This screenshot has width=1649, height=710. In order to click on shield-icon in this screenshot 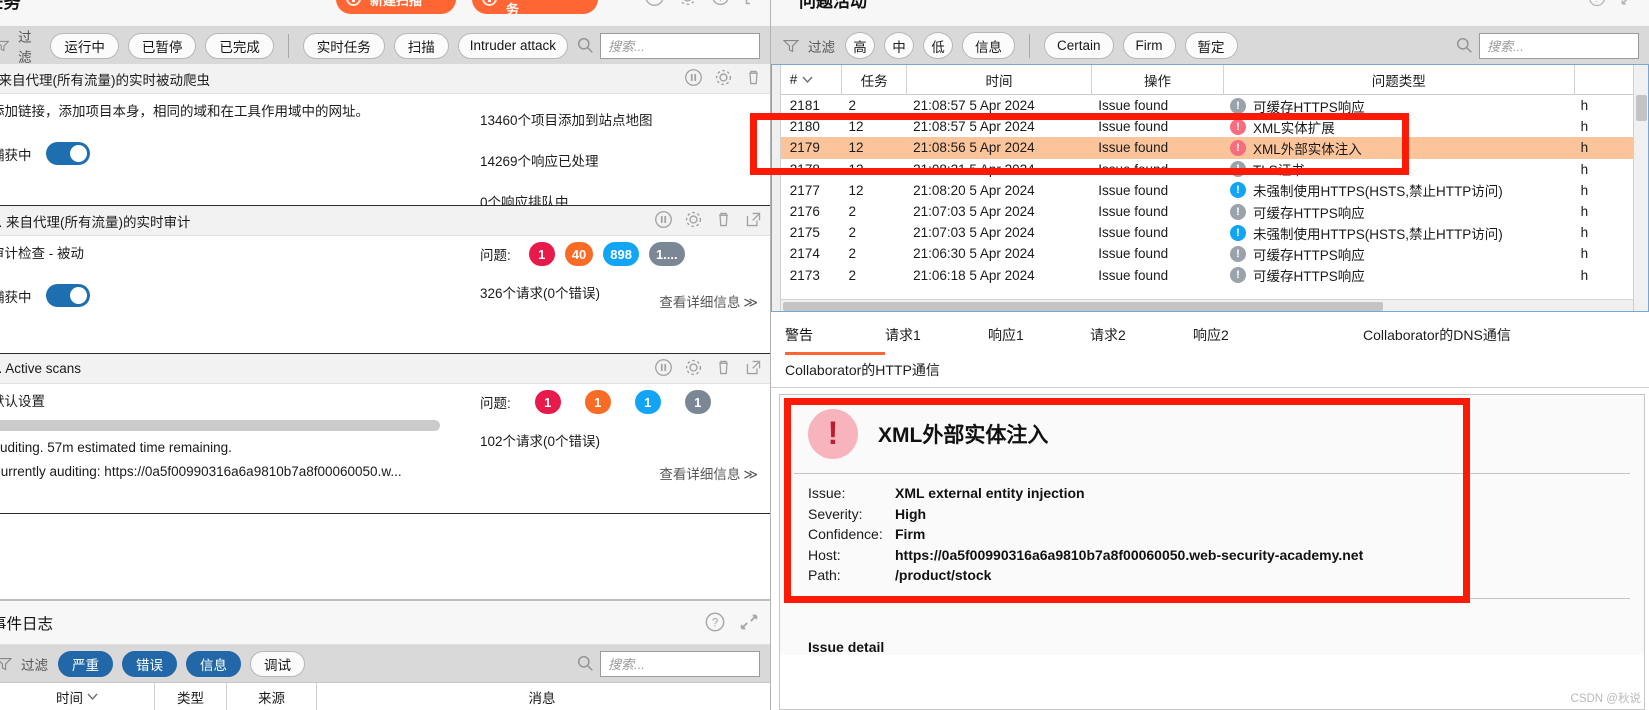, I will do `click(654, 3)`.